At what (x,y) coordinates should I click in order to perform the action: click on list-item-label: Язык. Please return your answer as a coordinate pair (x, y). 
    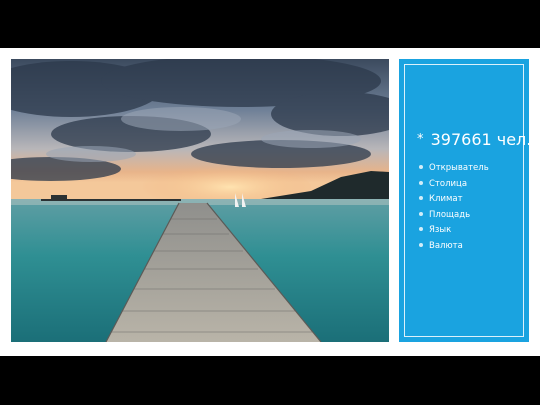
    Looking at the image, I should click on (440, 230).